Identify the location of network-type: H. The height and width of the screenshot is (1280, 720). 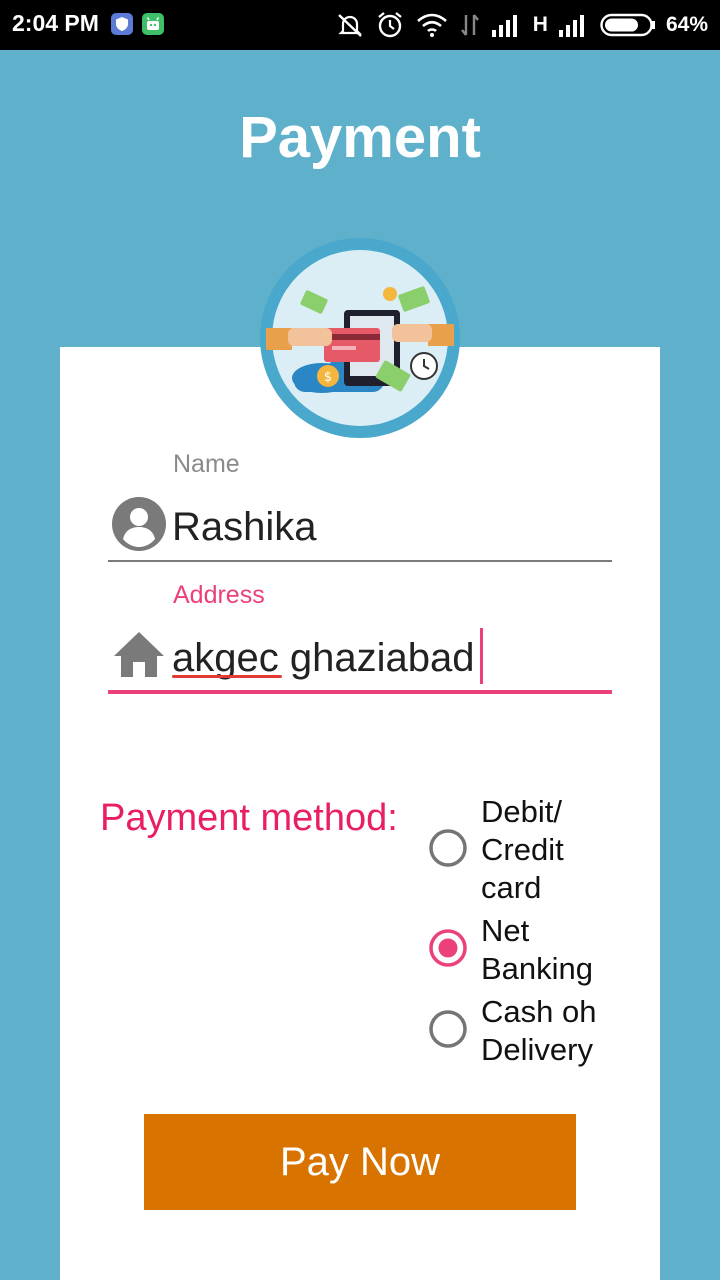
(540, 24).